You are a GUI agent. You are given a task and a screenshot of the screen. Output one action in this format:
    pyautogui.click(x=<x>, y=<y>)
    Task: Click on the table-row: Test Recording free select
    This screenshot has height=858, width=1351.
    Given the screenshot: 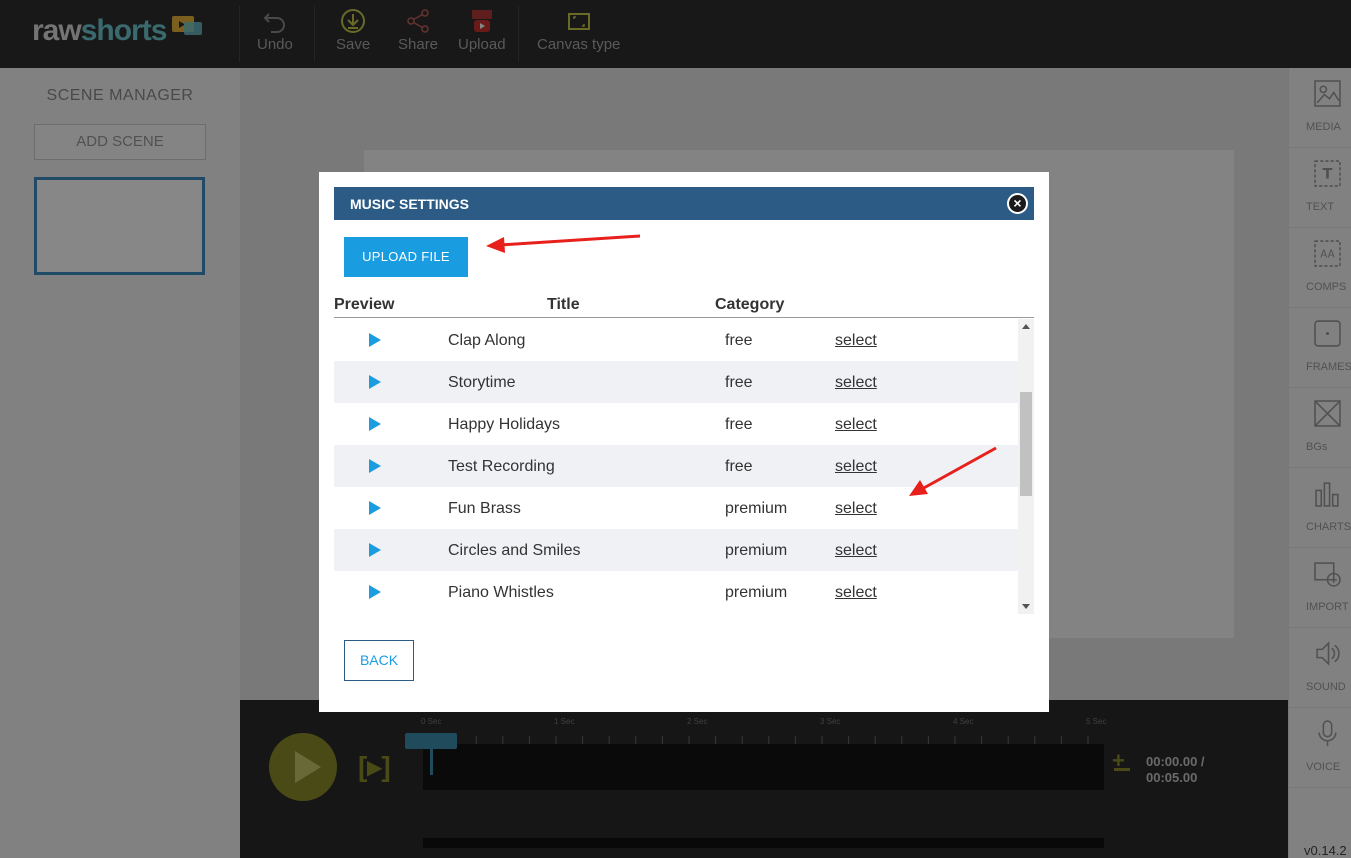 What is the action you would take?
    pyautogui.click(x=676, y=466)
    